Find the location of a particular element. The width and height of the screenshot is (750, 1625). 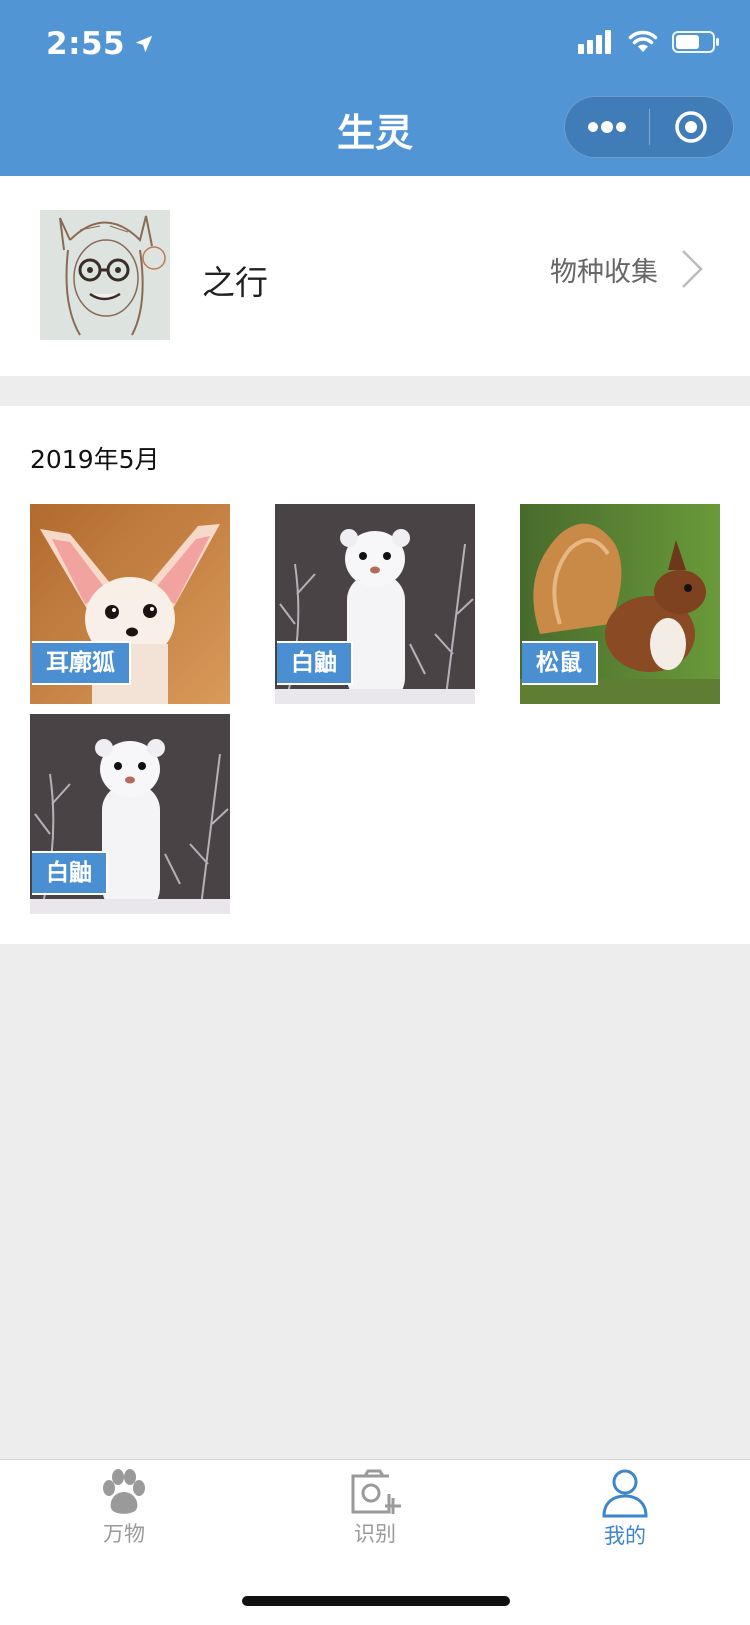

user-name: 之行 is located at coordinates (235, 282).